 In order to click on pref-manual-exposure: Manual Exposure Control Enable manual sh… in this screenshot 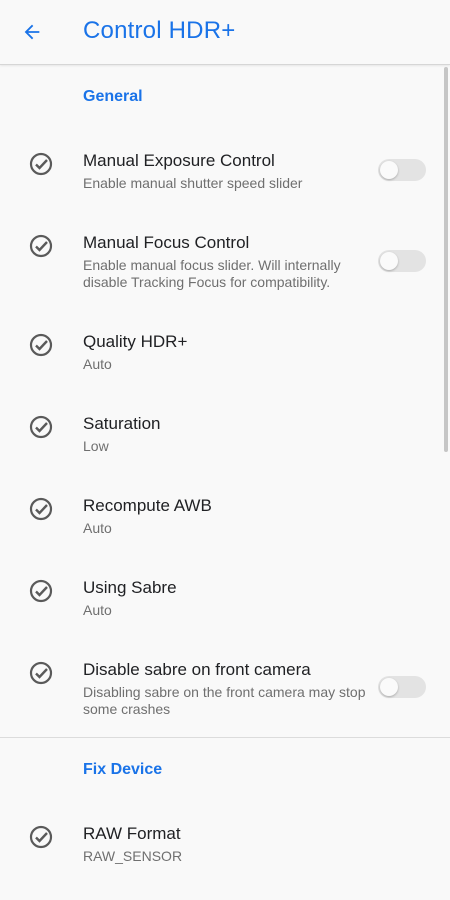, I will do `click(225, 176)`.